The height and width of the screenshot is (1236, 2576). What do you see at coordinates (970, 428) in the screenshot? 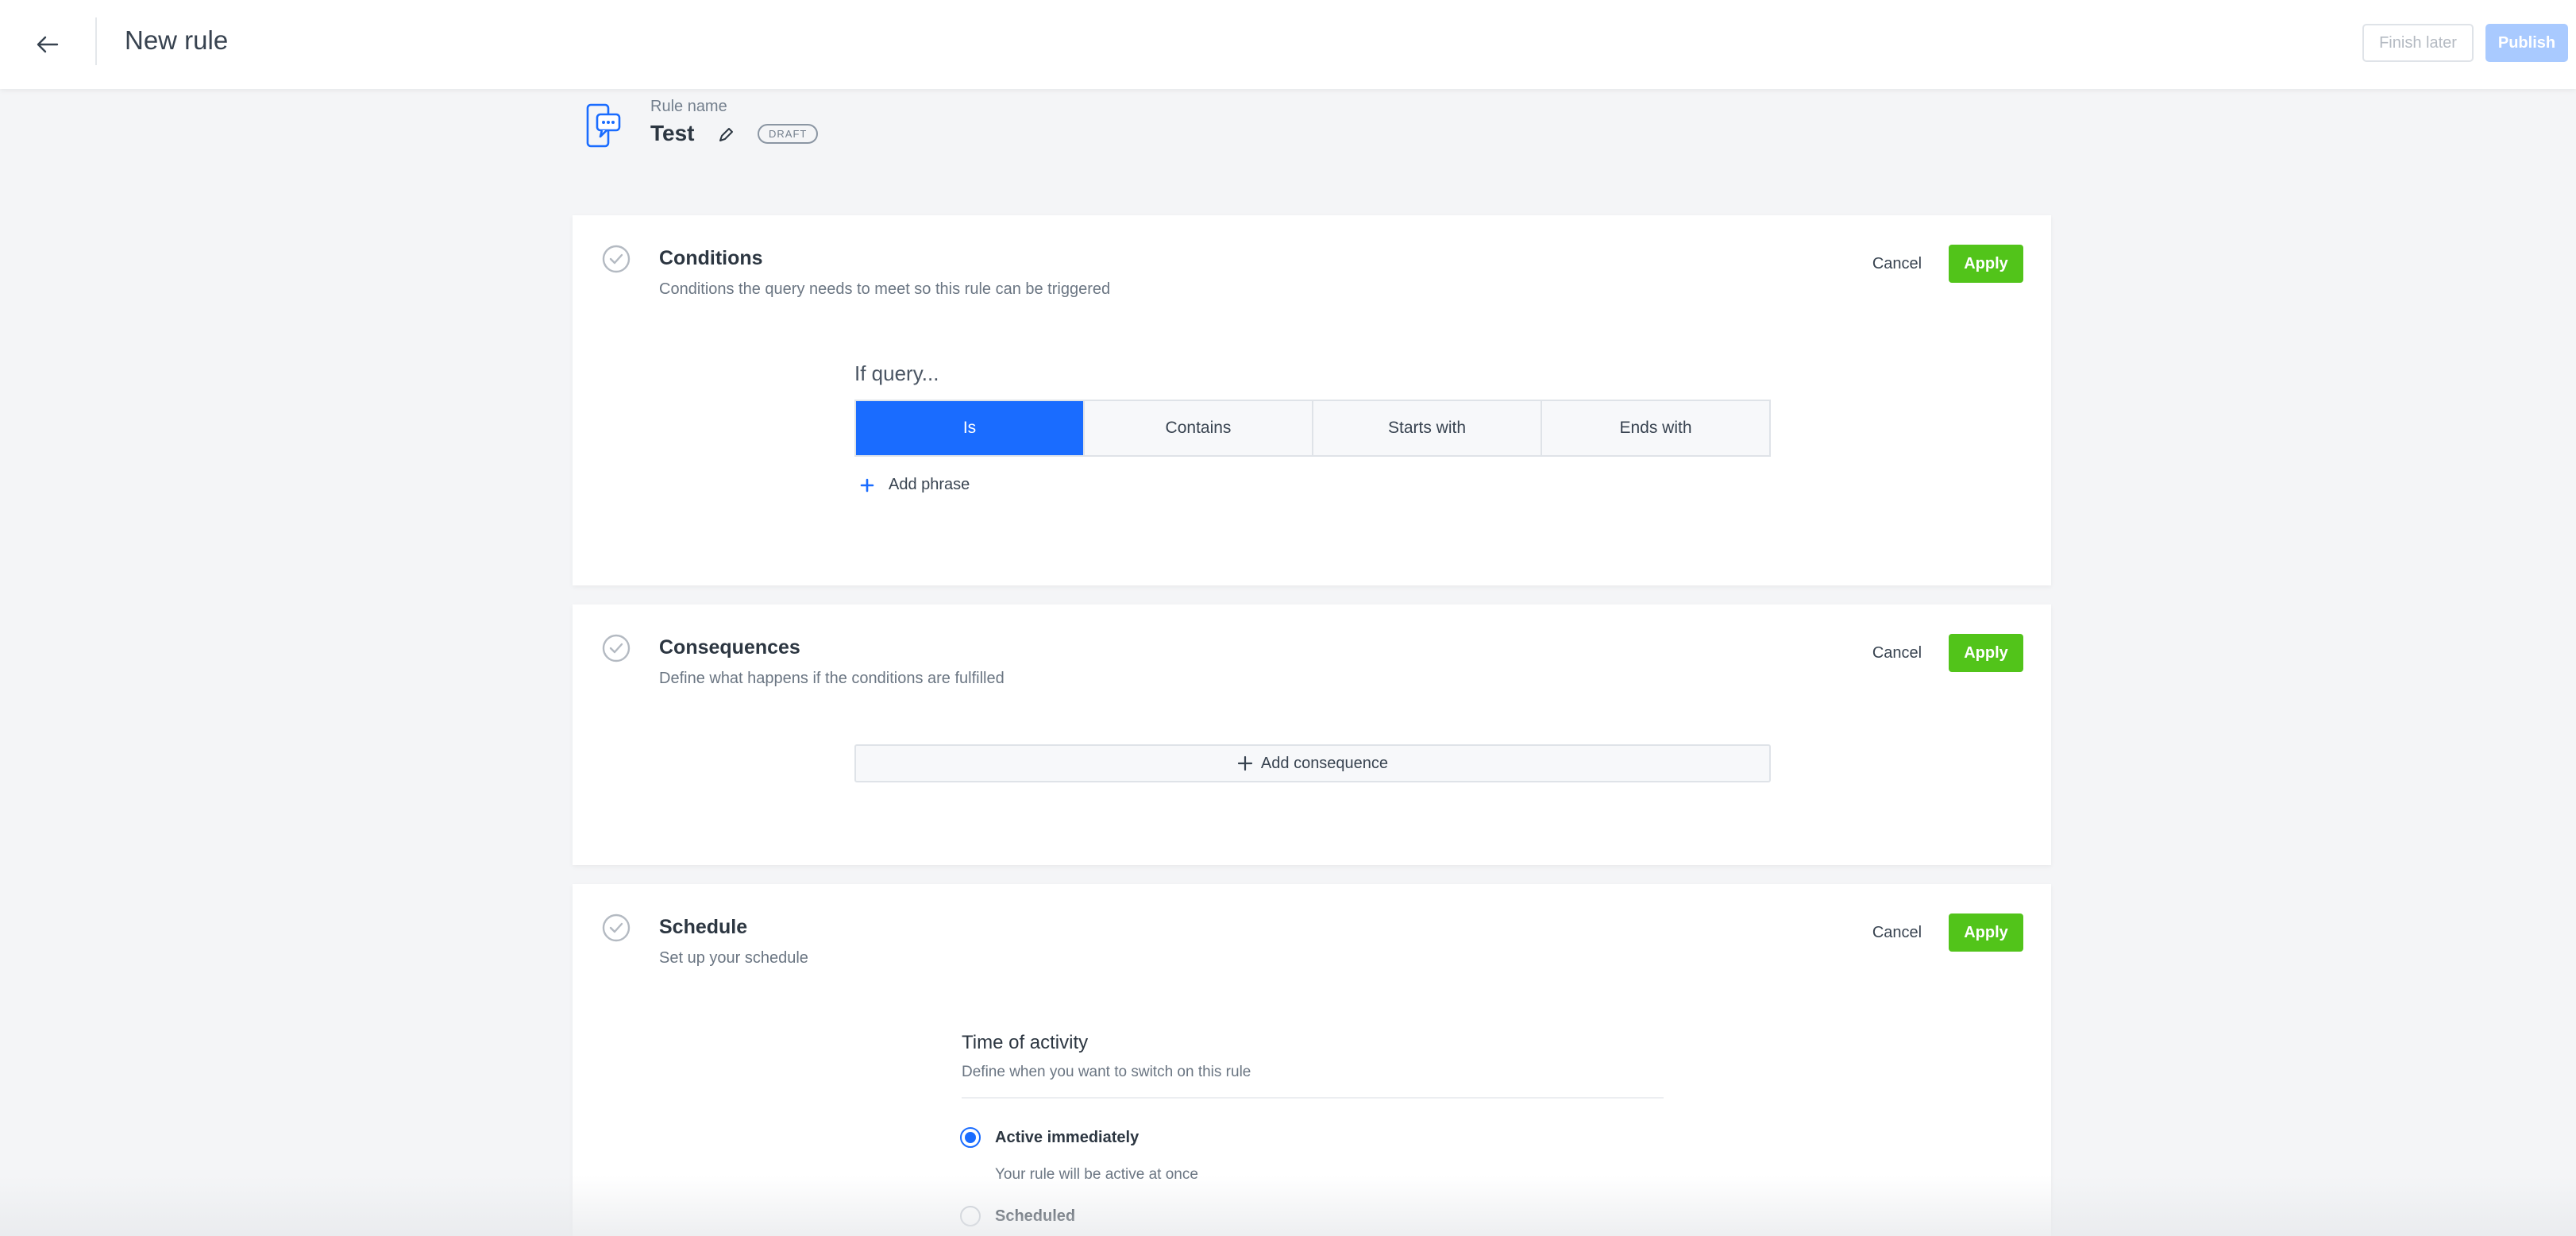
I see `match-option-is: Is` at bounding box center [970, 428].